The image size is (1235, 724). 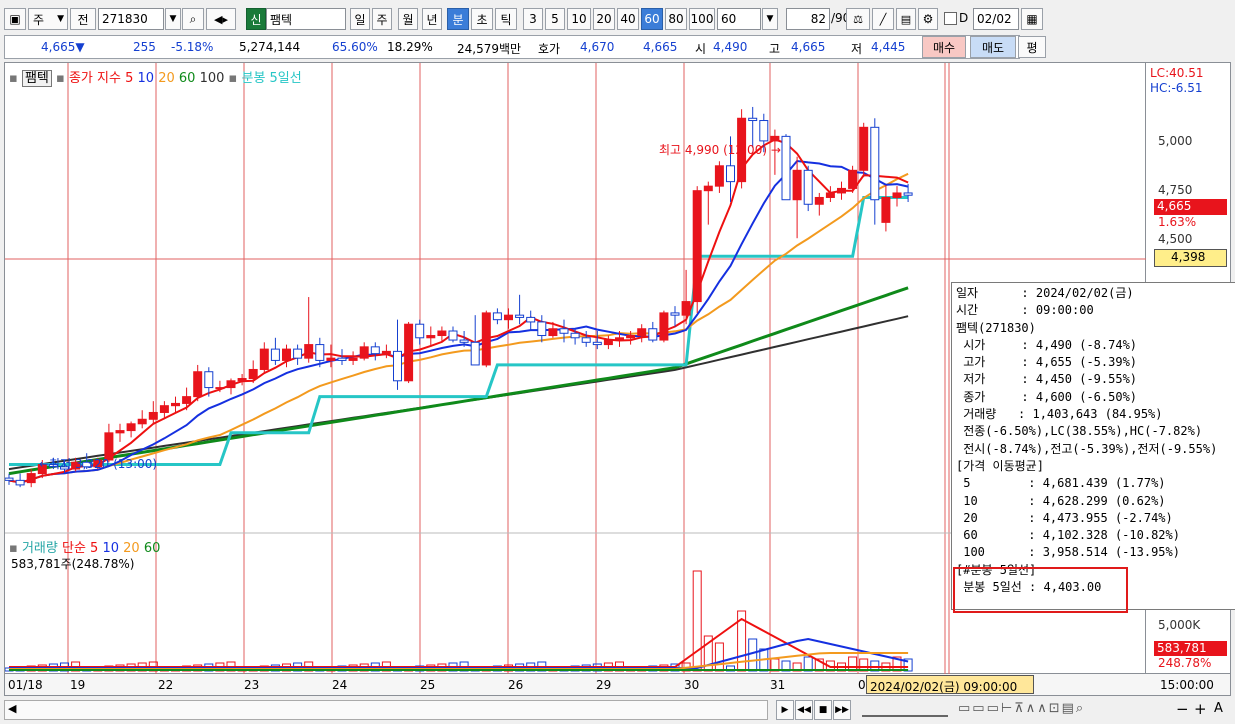 I want to click on scroll-left-icon: ◀, so click(x=12, y=708).